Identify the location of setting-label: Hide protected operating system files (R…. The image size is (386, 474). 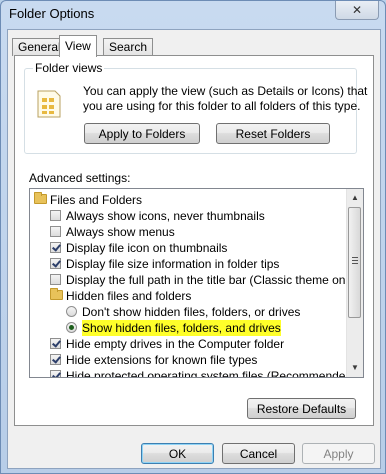
(211, 373).